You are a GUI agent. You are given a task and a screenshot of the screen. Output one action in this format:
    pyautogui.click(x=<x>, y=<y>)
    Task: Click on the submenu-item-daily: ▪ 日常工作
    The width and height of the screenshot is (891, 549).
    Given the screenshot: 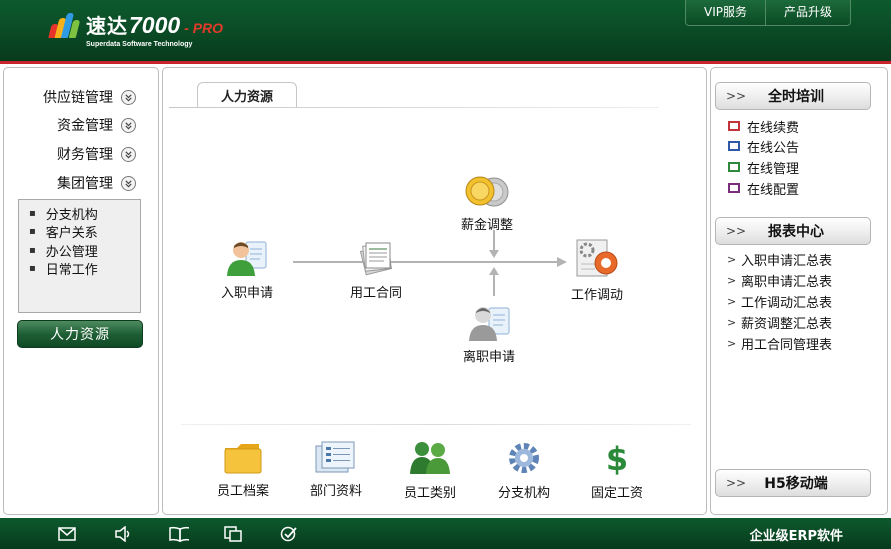 What is the action you would take?
    pyautogui.click(x=84, y=269)
    